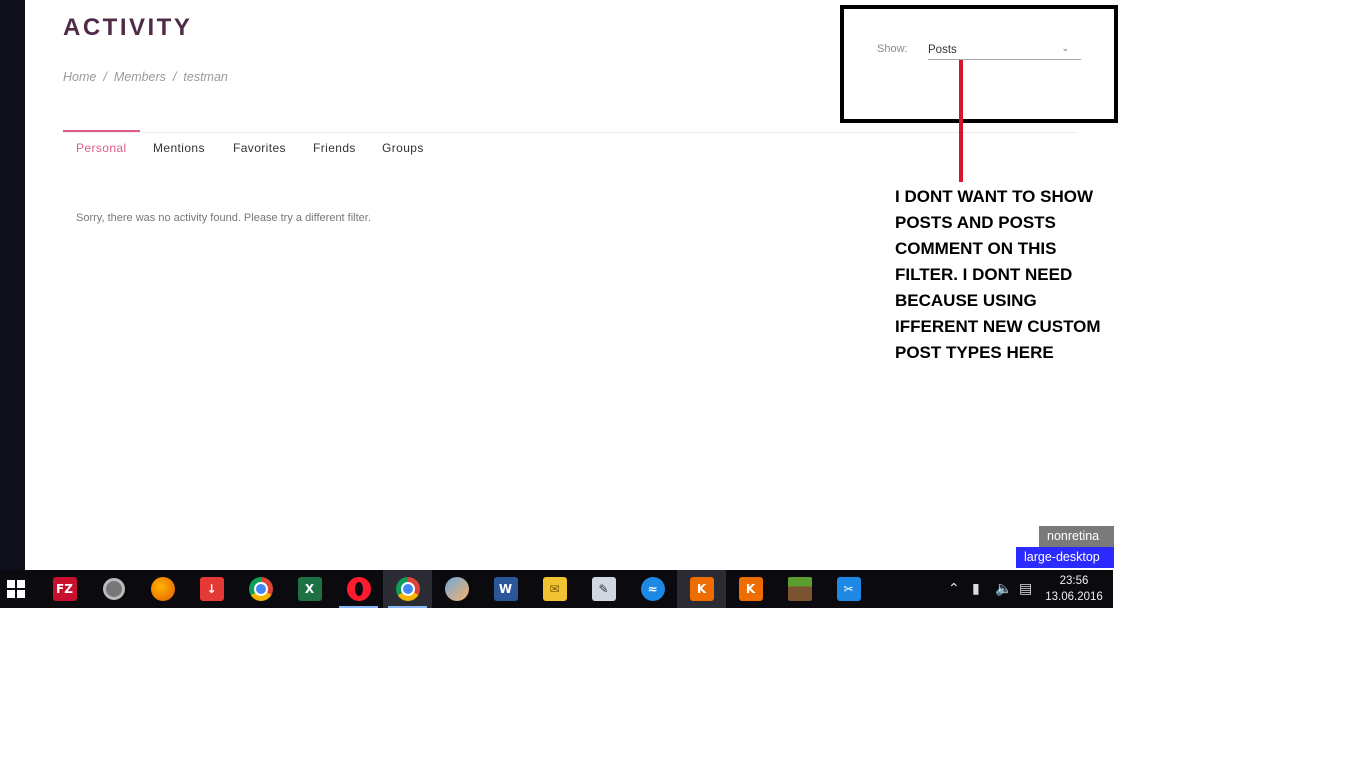 Image resolution: width=1366 pixels, height=768 pixels. I want to click on app-gray-icon, so click(113, 589).